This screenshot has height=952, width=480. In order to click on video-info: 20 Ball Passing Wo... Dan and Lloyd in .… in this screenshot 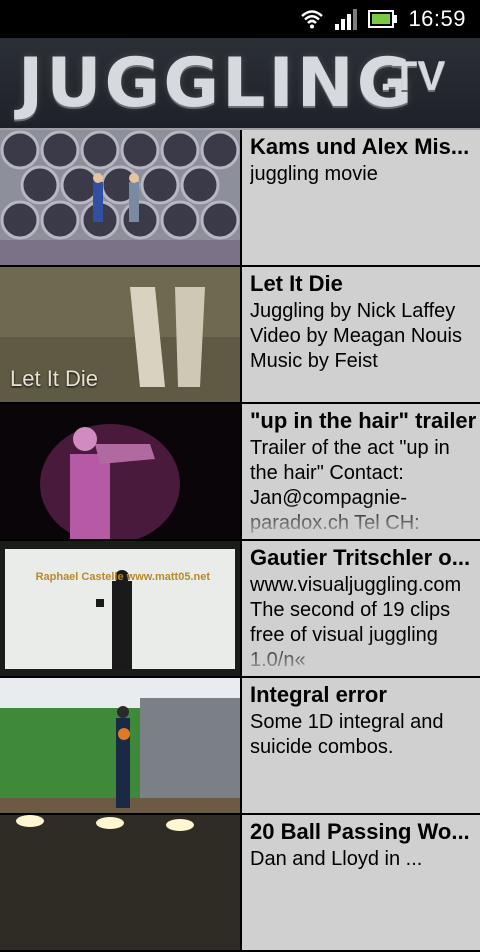, I will do `click(365, 884)`.